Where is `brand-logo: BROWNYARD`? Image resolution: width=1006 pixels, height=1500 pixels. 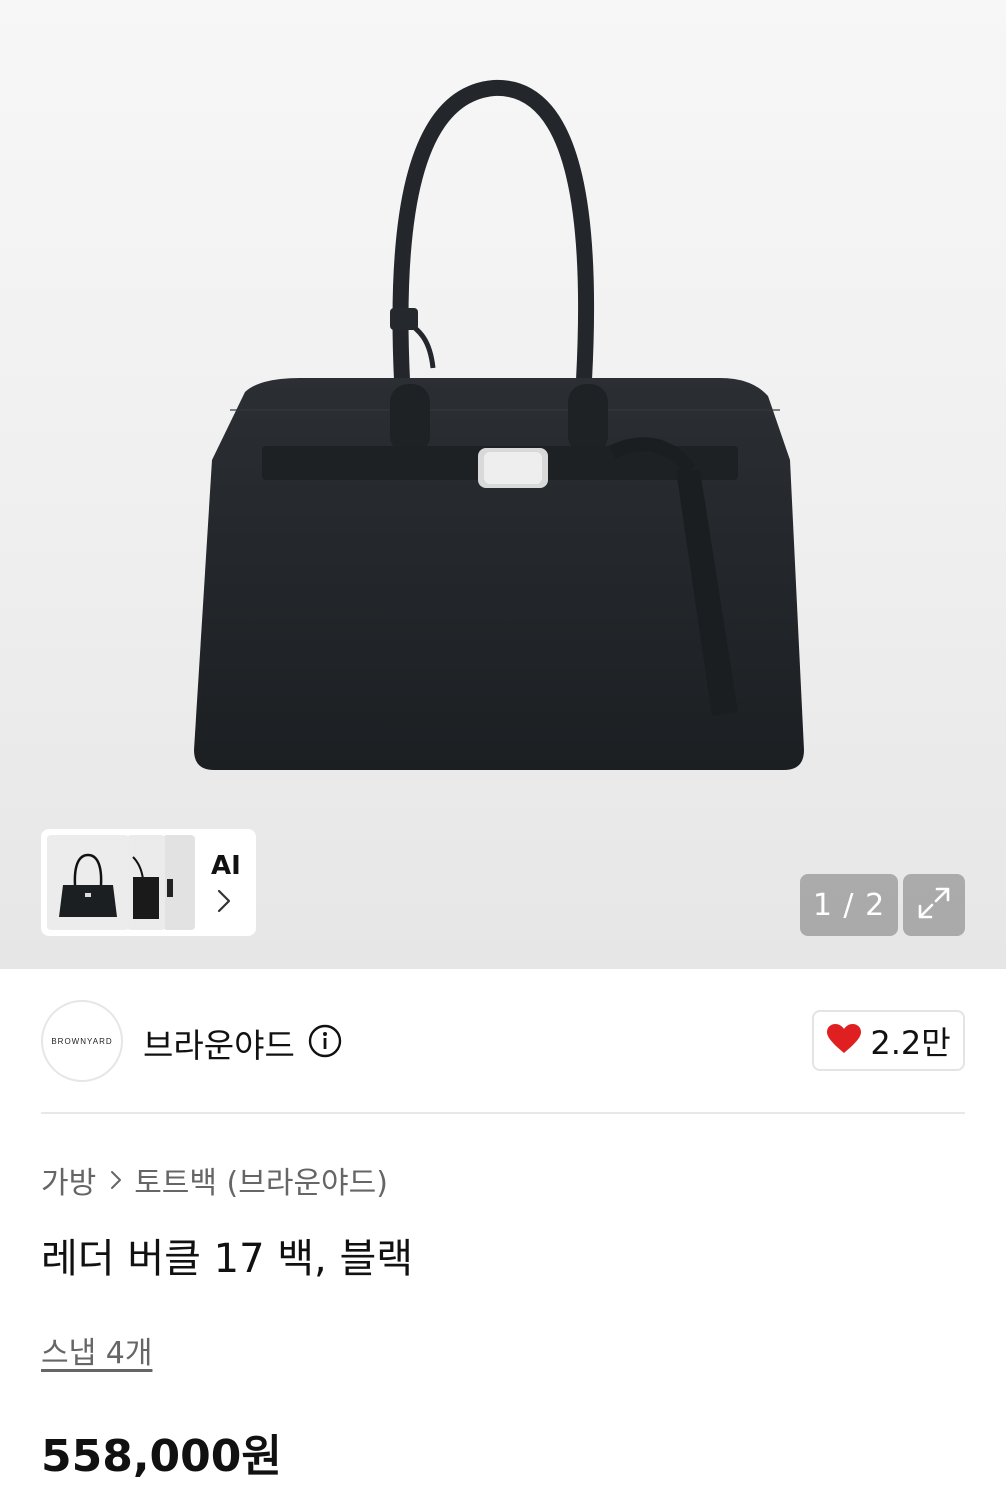 brand-logo: BROWNYARD is located at coordinates (82, 1041).